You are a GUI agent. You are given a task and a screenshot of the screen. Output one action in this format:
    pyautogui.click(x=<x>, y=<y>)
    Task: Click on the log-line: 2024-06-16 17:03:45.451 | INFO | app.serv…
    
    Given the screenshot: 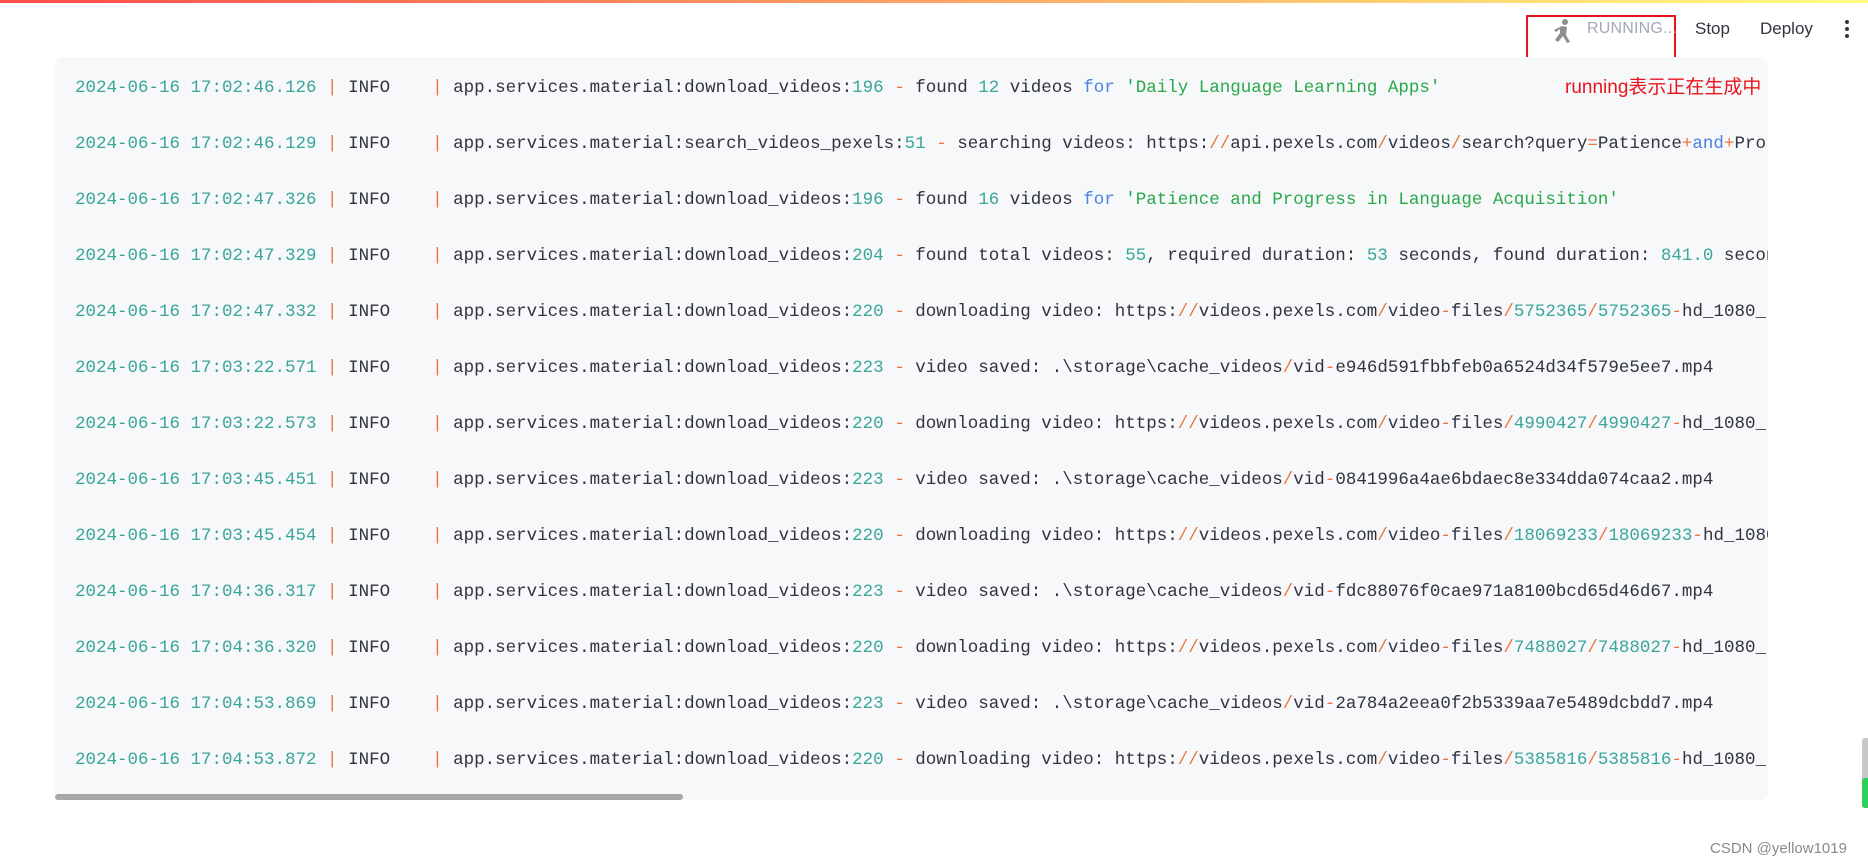 What is the action you would take?
    pyautogui.click(x=894, y=480)
    